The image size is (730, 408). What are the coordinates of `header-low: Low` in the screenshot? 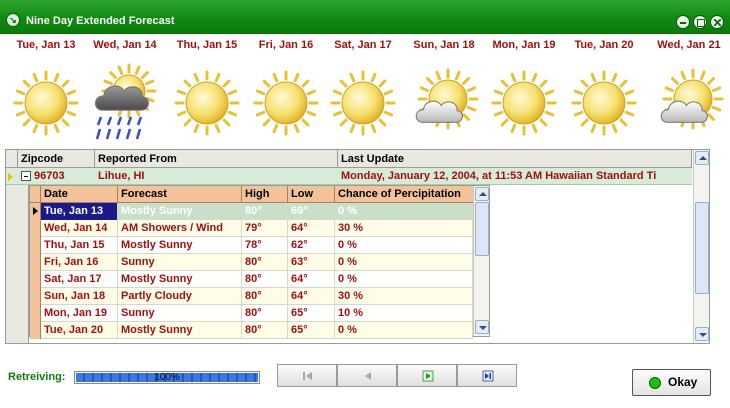 It's located at (311, 194).